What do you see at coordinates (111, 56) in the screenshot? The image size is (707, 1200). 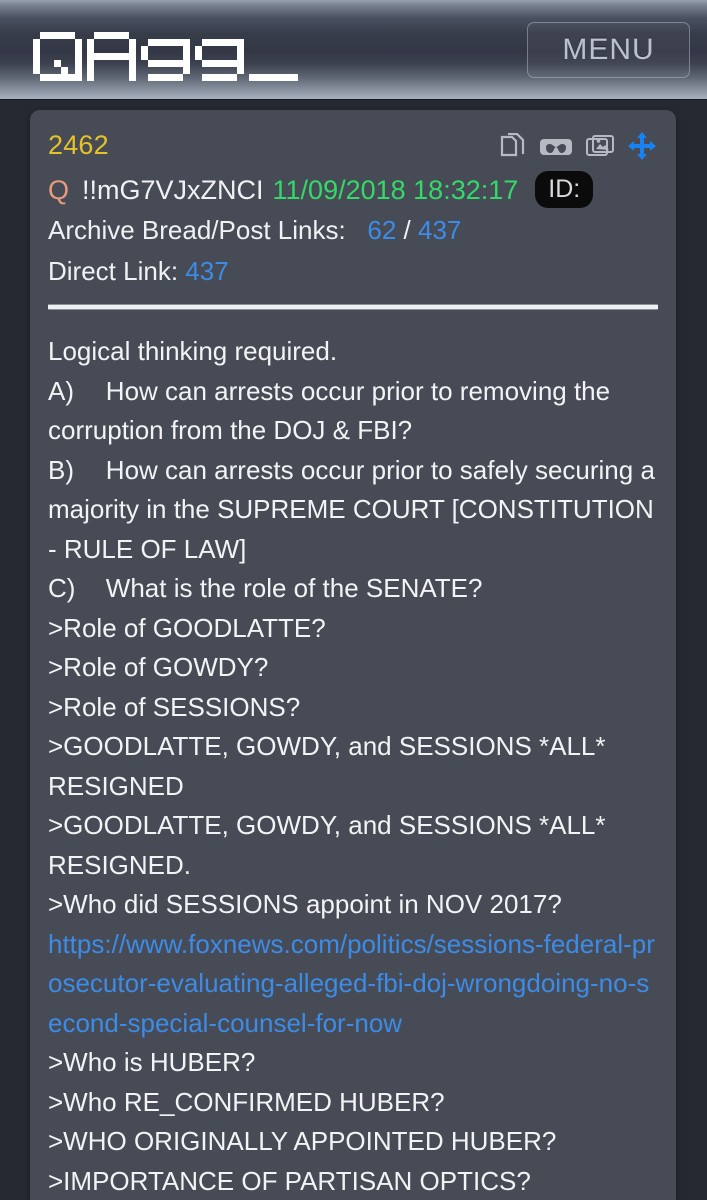 I see `logo-glyph-A` at bounding box center [111, 56].